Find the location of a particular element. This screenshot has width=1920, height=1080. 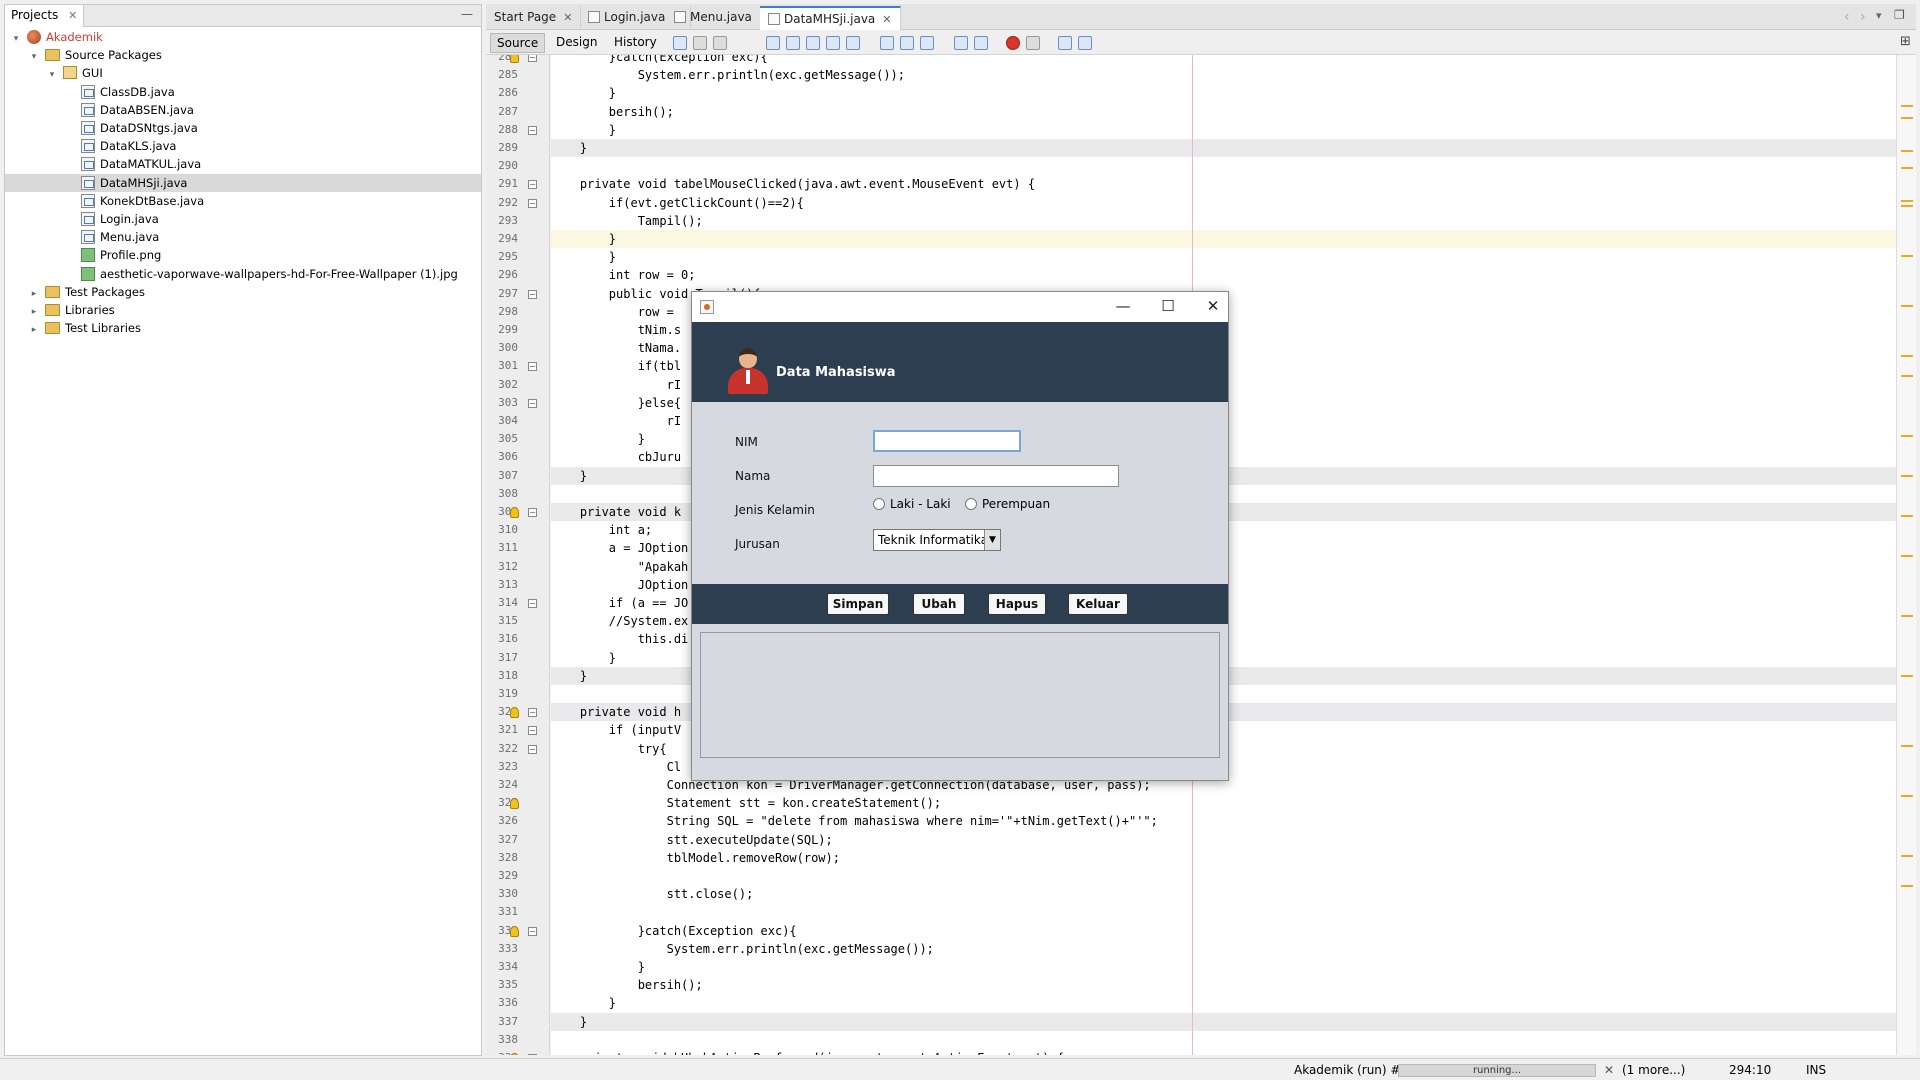

find-previous-icon is located at coordinates (793, 43).